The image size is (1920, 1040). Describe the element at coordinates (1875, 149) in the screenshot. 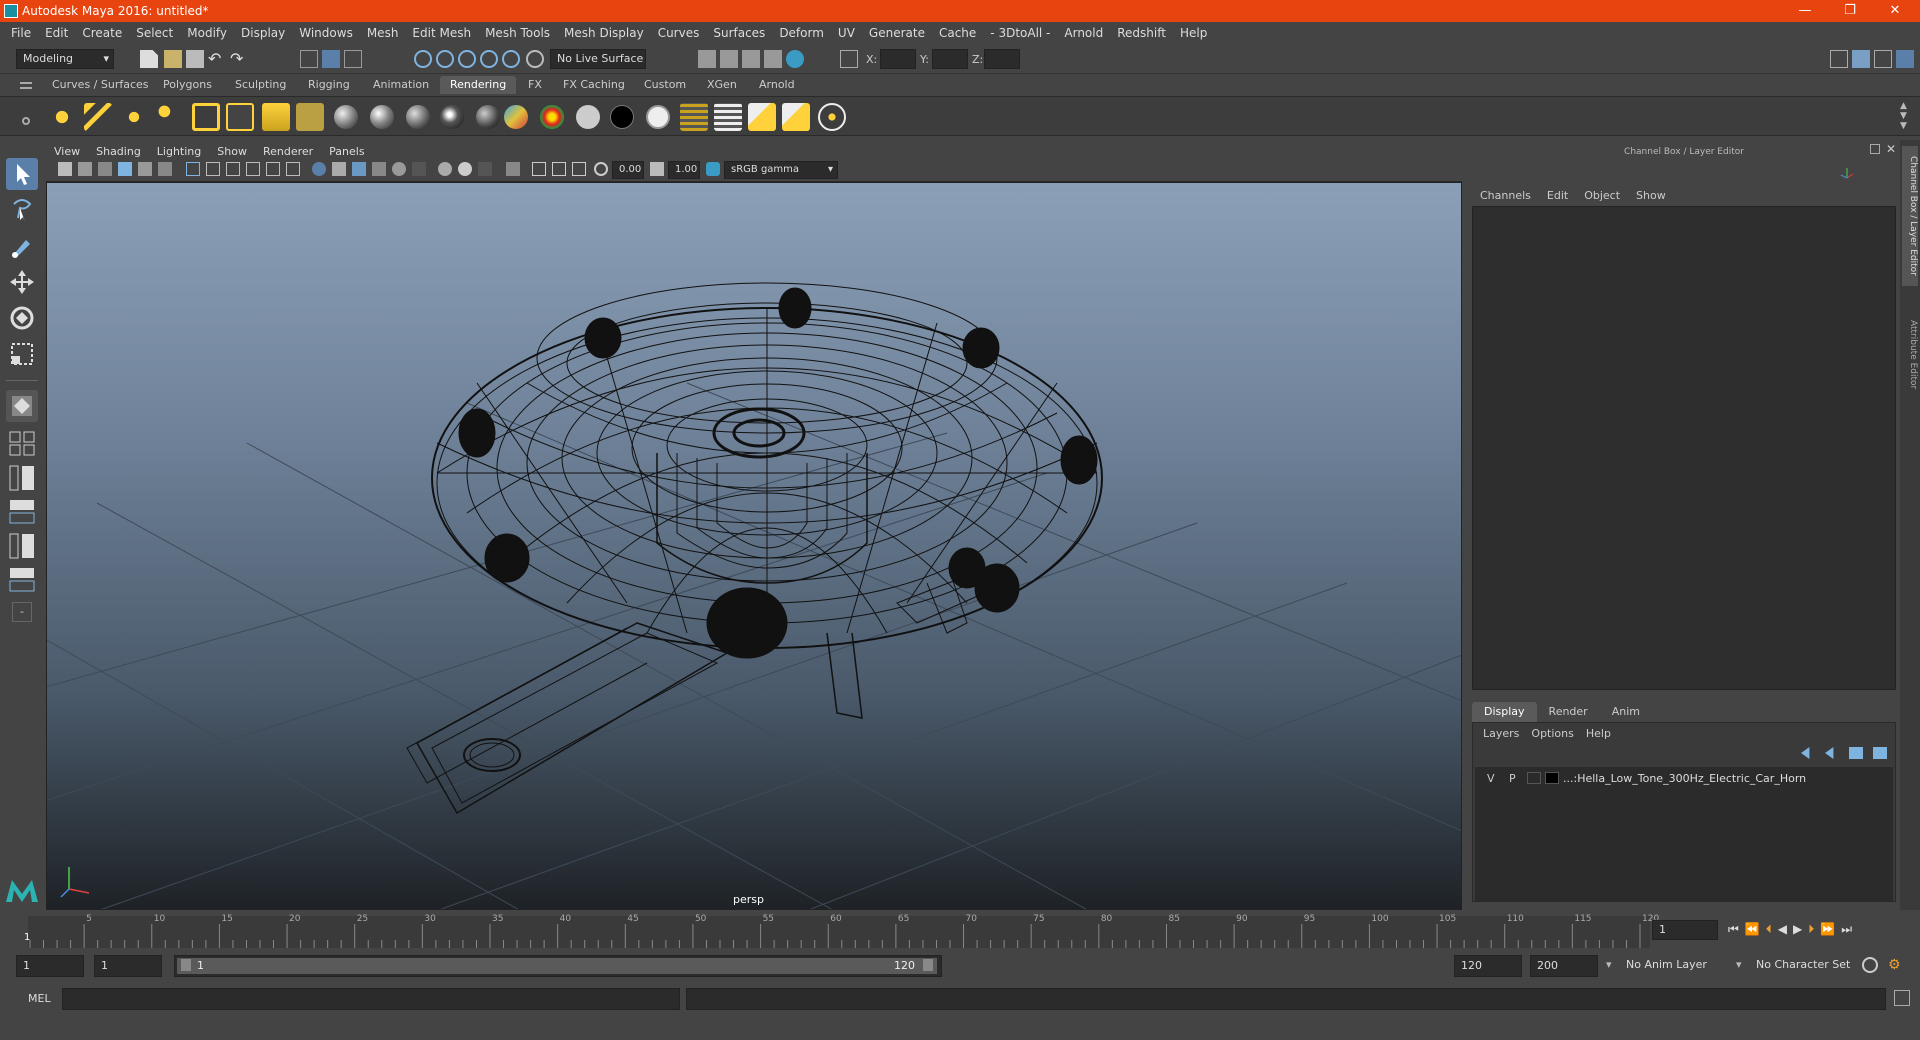

I see `float-panel-icon` at that location.